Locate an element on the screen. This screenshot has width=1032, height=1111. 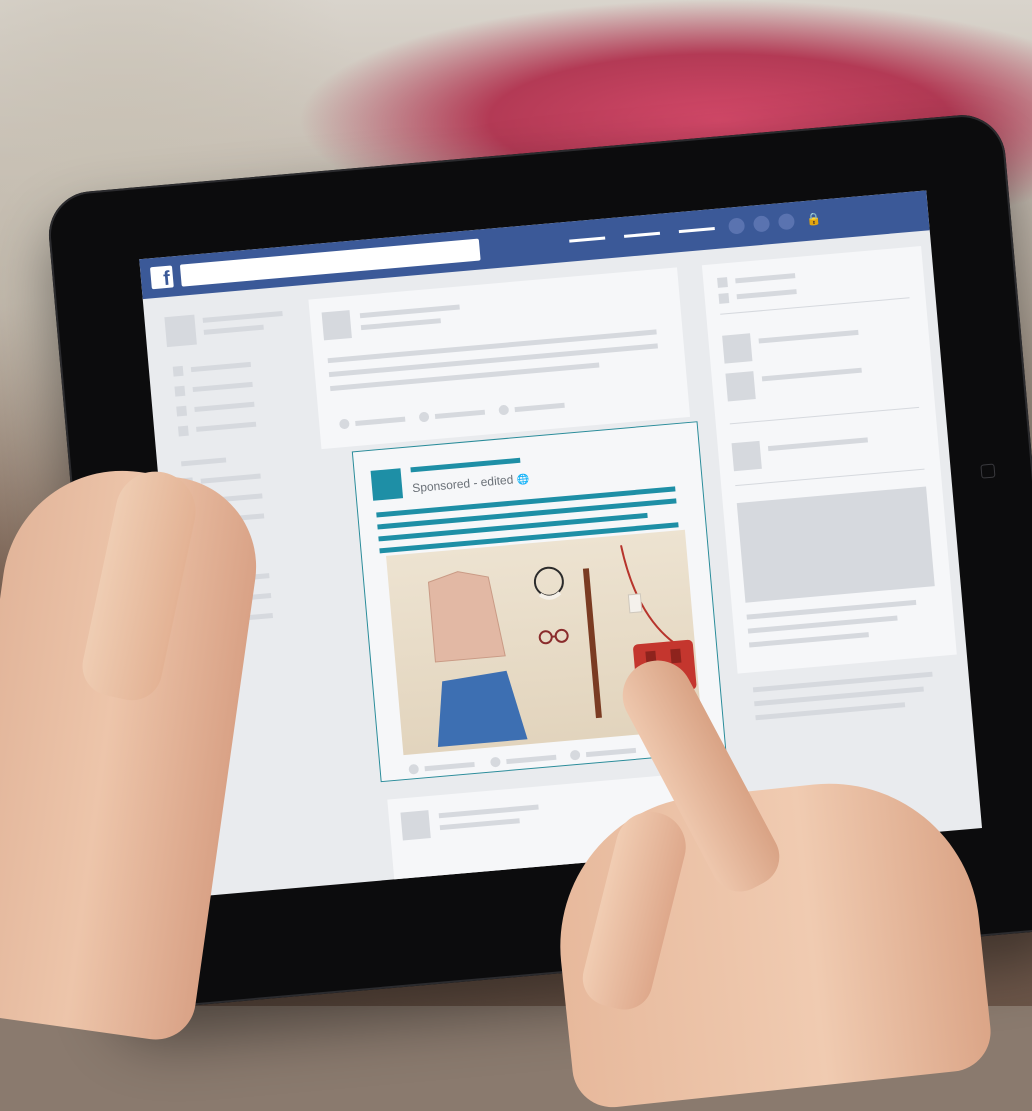
brown-belt is located at coordinates (592, 643).